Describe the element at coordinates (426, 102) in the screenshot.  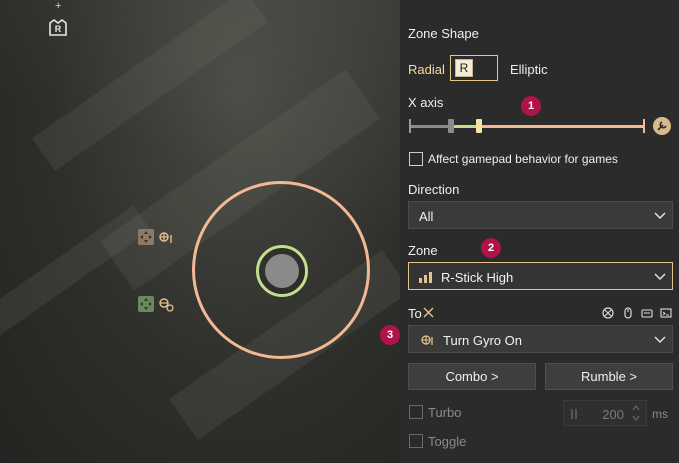
I see `x-axis-label: X axis` at that location.